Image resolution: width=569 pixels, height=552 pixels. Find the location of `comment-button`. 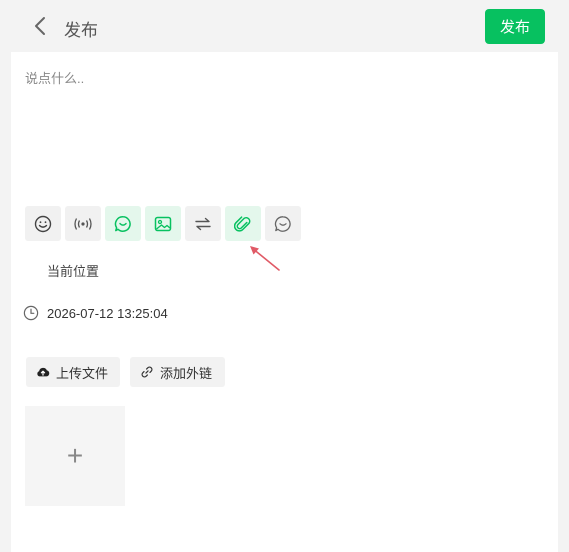

comment-button is located at coordinates (283, 223).